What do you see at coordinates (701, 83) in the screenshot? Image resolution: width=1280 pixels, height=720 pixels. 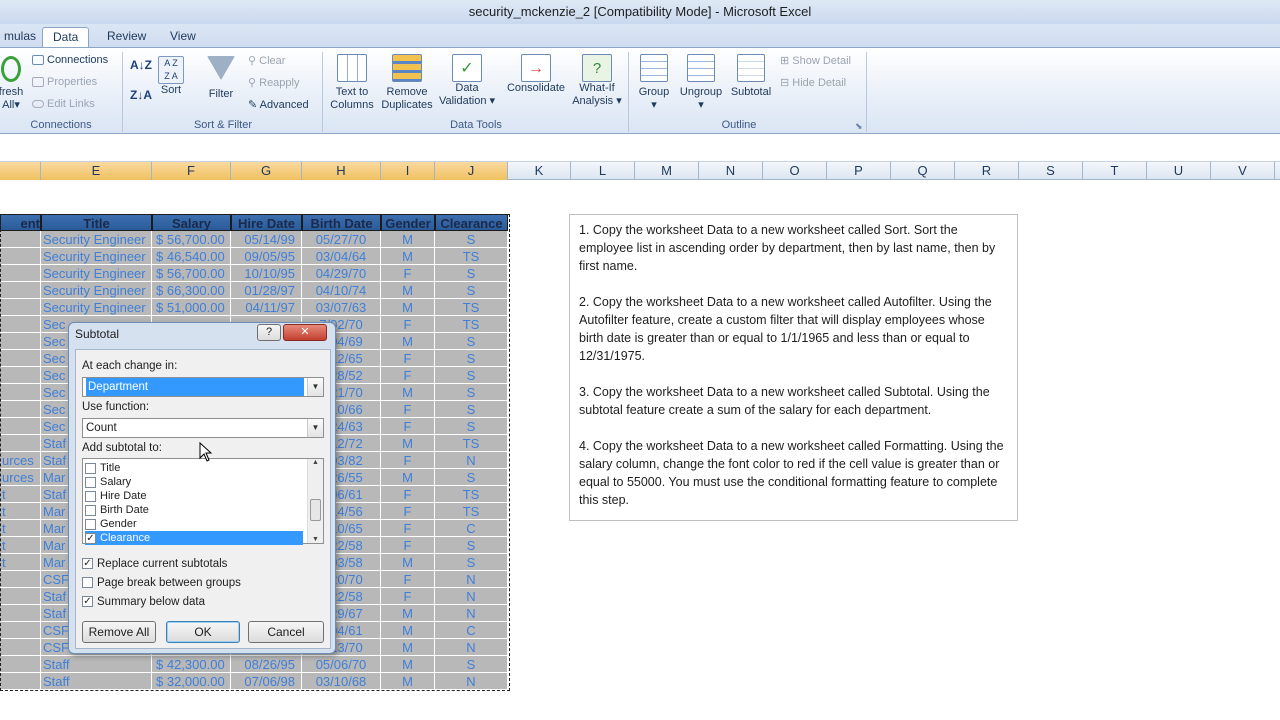 I see `ungroup-button: Ungroup ▾` at bounding box center [701, 83].